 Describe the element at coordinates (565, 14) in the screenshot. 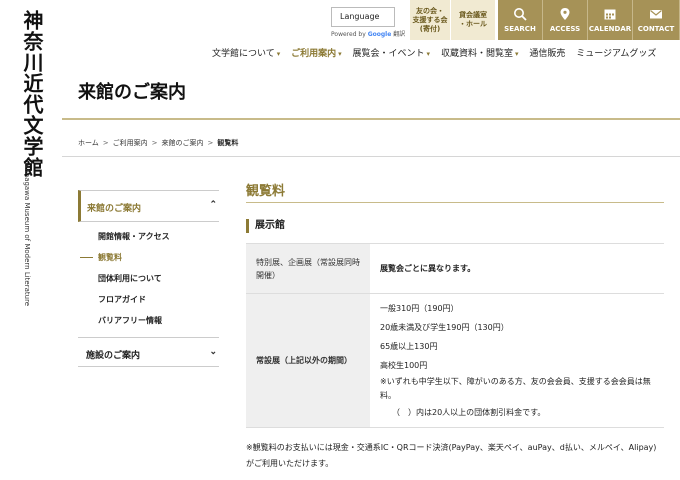

I see `location-pin-icon` at that location.